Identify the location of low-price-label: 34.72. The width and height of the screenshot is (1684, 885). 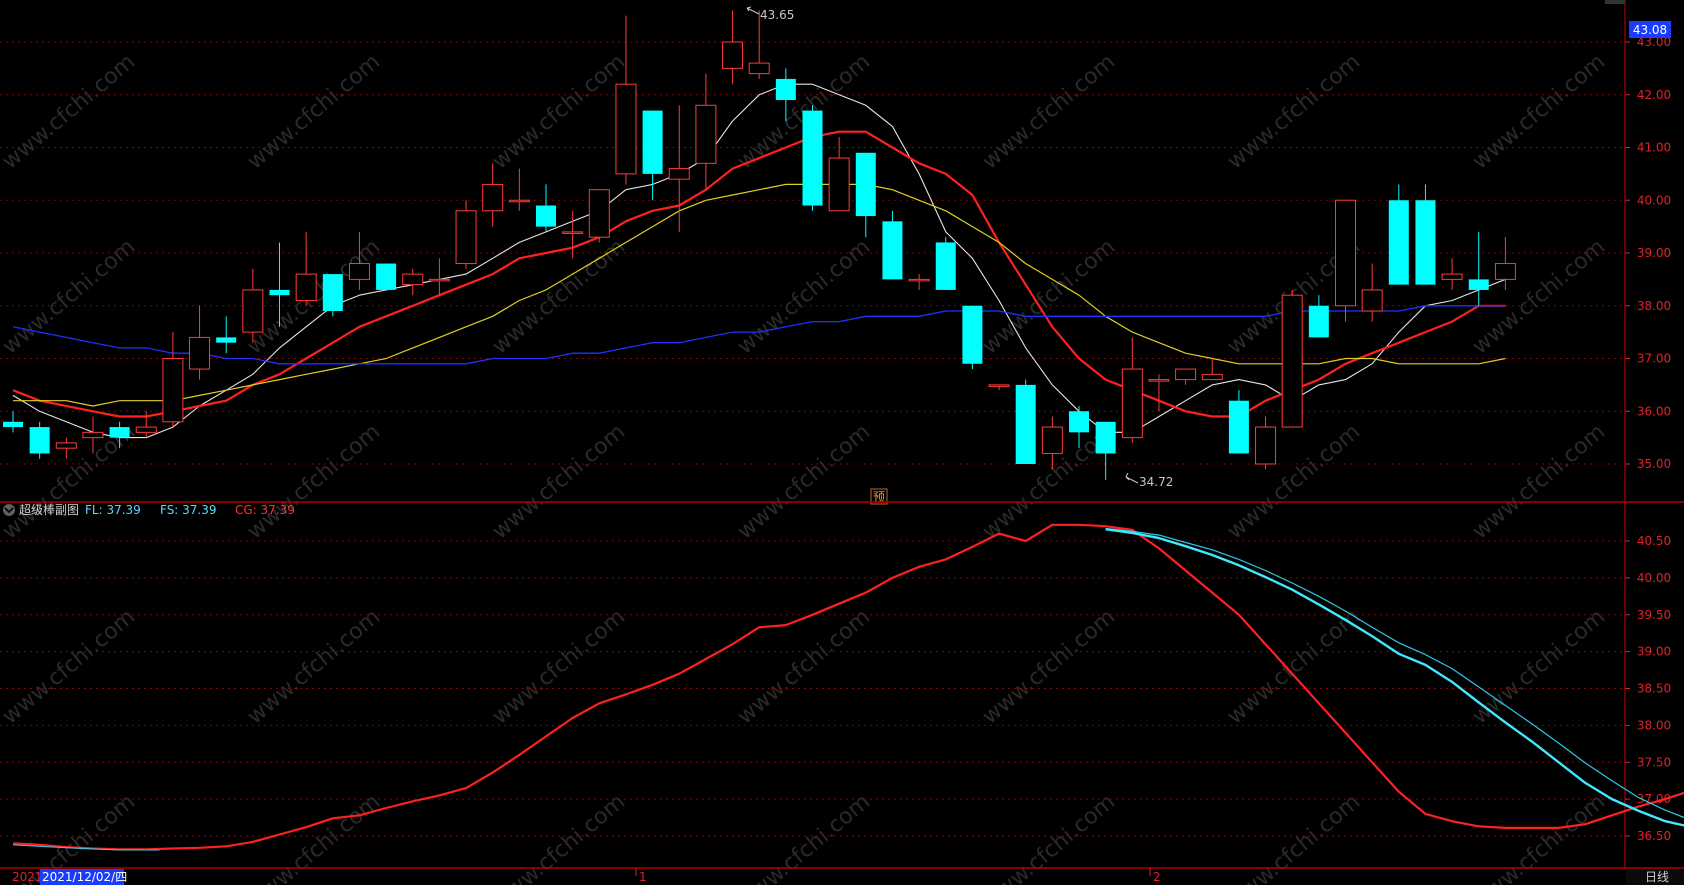
(1156, 482).